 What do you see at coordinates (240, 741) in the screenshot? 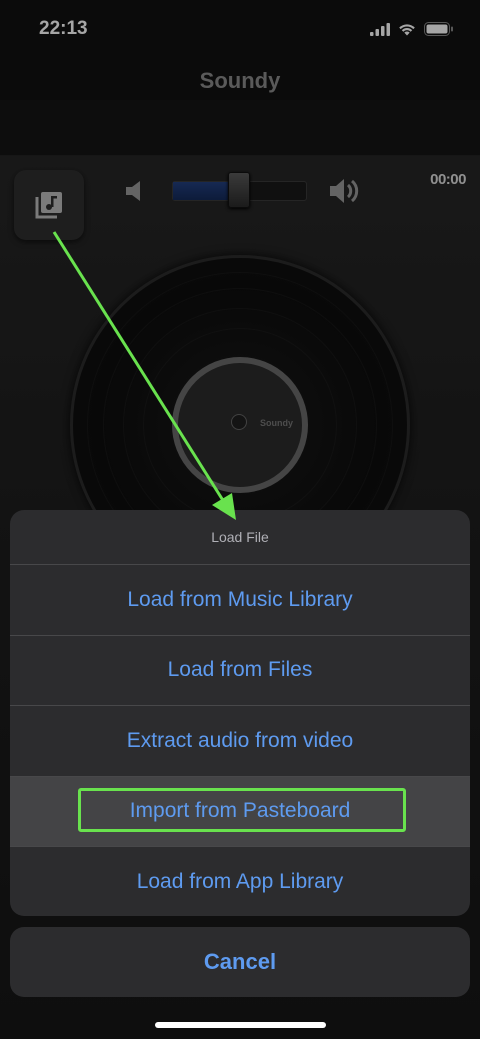
I see `extract-audio-from-video-option: Extract audio from video` at bounding box center [240, 741].